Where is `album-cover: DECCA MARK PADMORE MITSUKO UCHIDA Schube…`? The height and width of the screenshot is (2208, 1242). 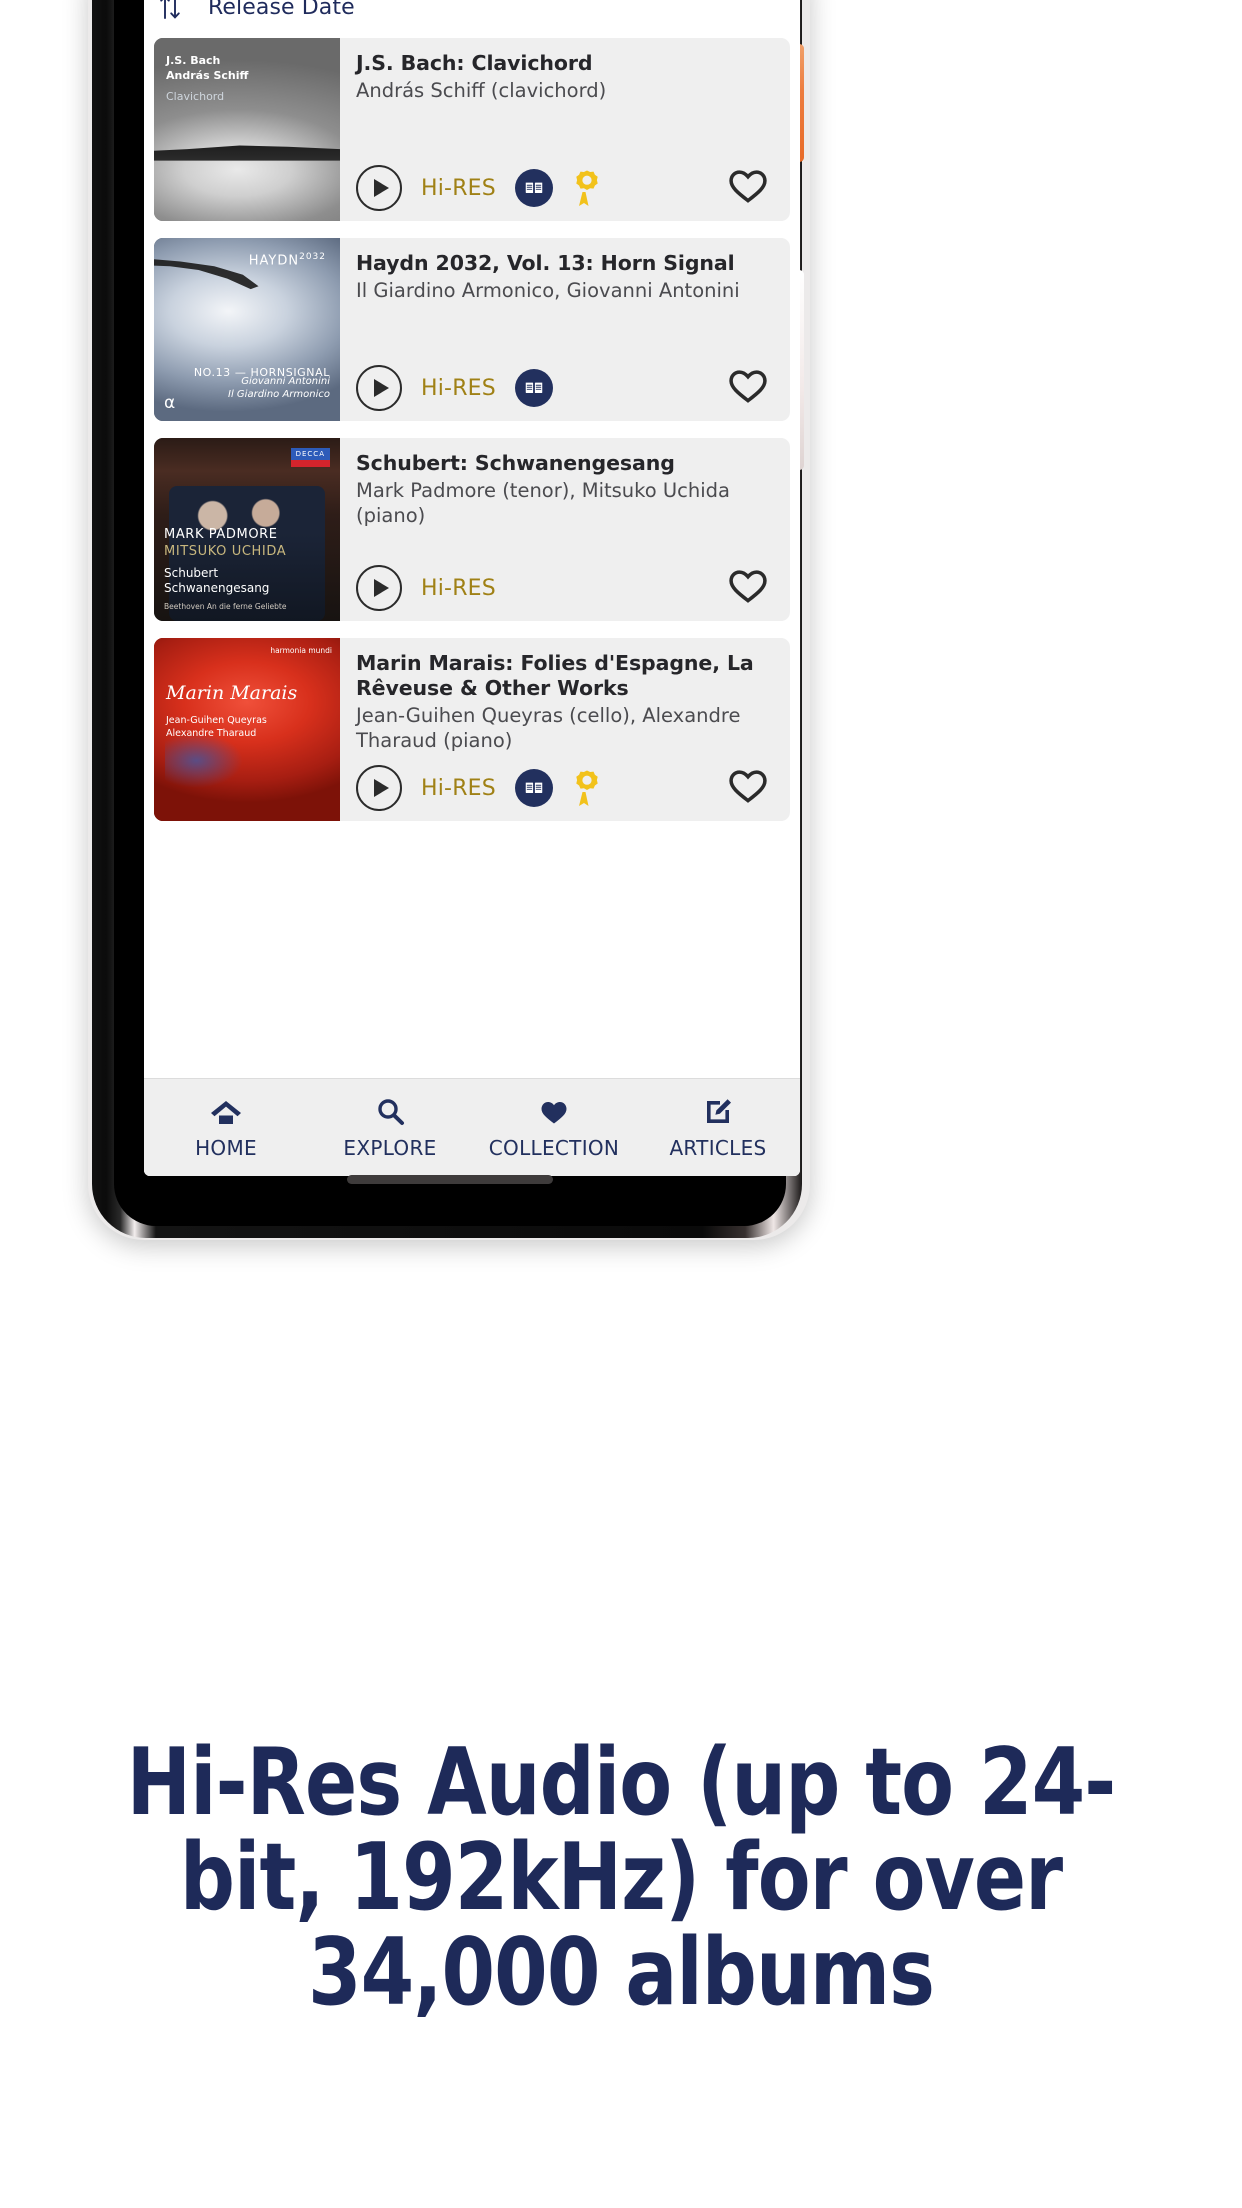 album-cover: DECCA MARK PADMORE MITSUKO UCHIDA Schube… is located at coordinates (247, 529).